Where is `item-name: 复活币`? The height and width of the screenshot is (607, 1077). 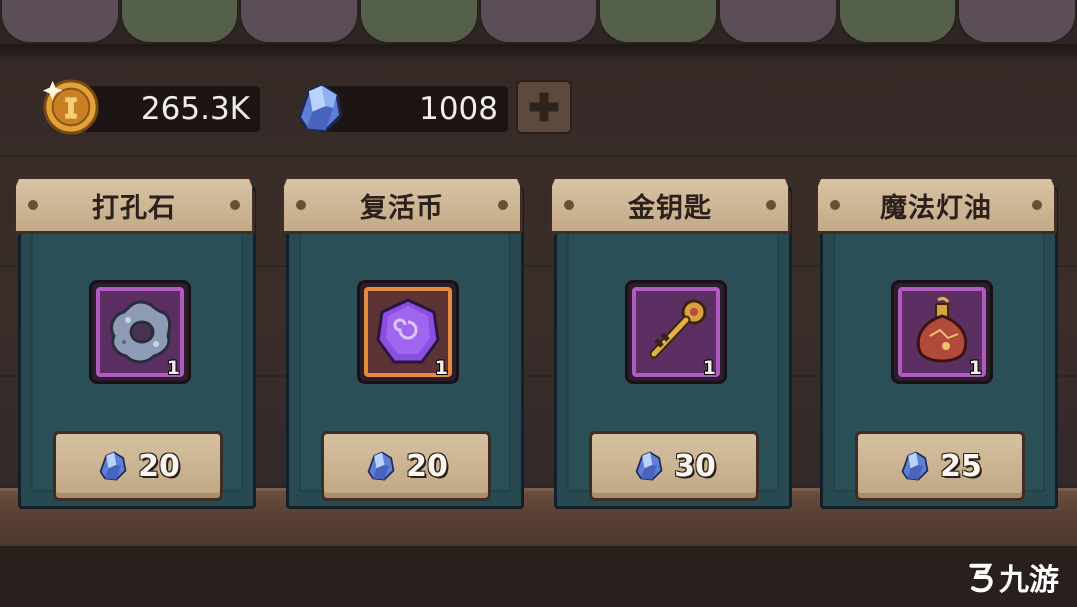 item-name: 复活币 is located at coordinates (402, 208).